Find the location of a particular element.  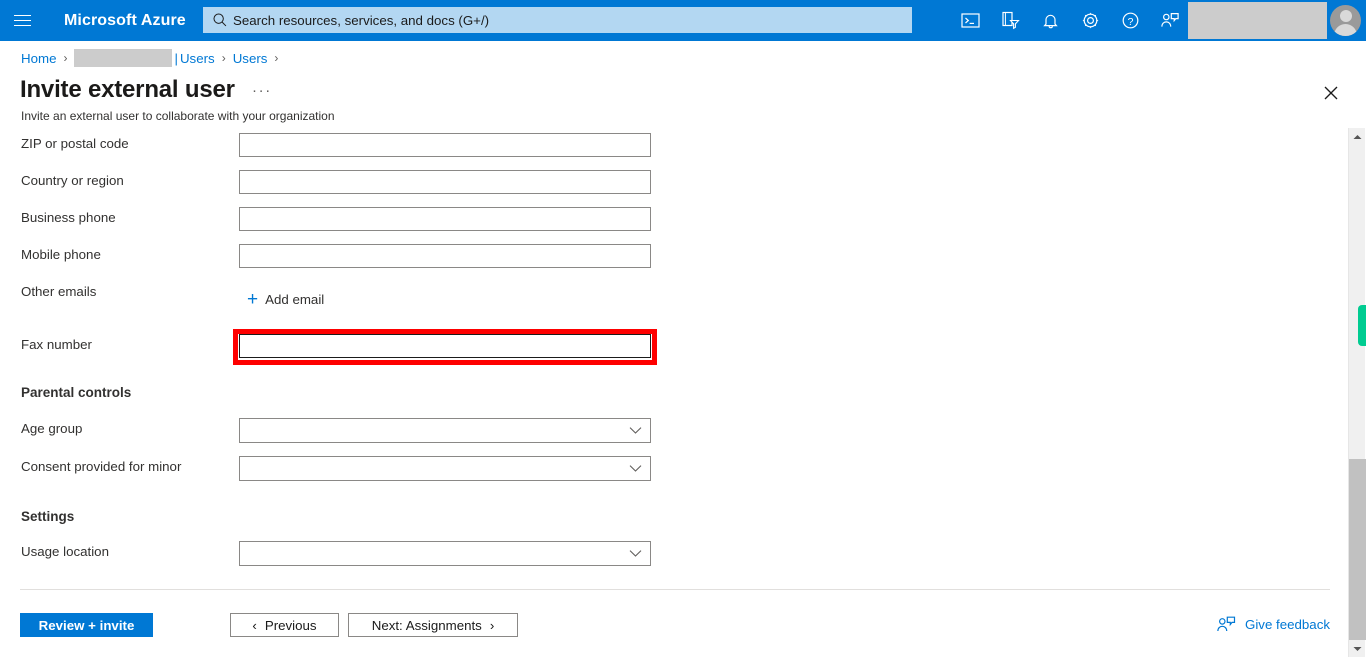

user-avatar is located at coordinates (1345, 20).